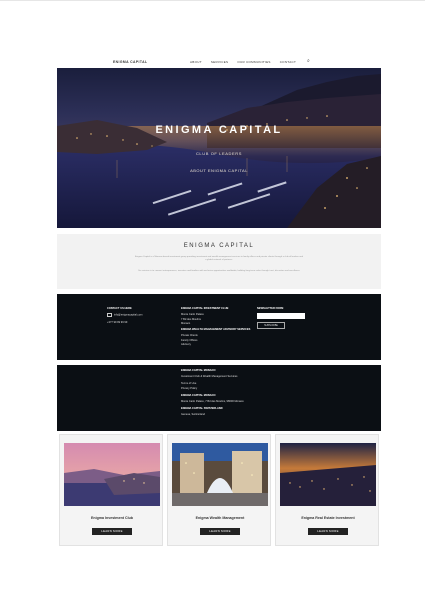 The image size is (425, 603). What do you see at coordinates (220, 62) in the screenshot?
I see `nav-item-services: SERVICES` at bounding box center [220, 62].